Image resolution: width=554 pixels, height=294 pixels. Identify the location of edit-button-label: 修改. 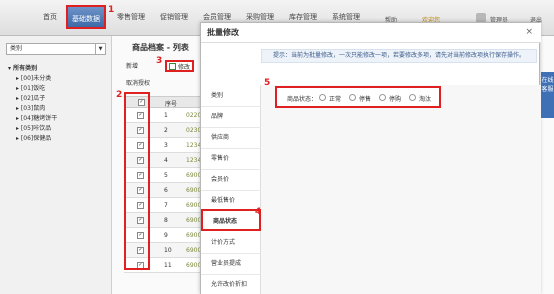
(184, 67).